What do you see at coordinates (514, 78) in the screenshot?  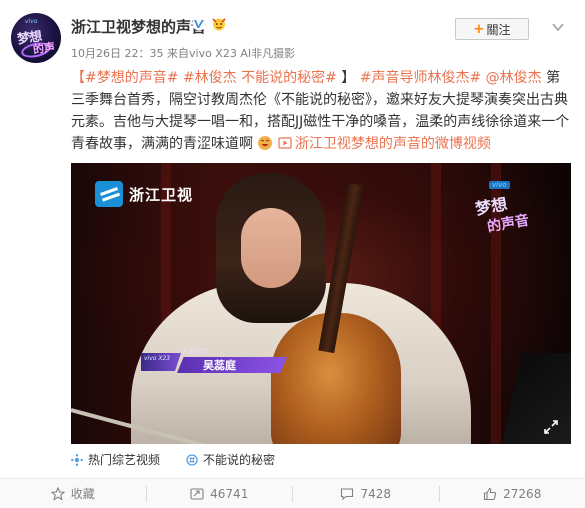 I see `mention-link: @林俊杰` at bounding box center [514, 78].